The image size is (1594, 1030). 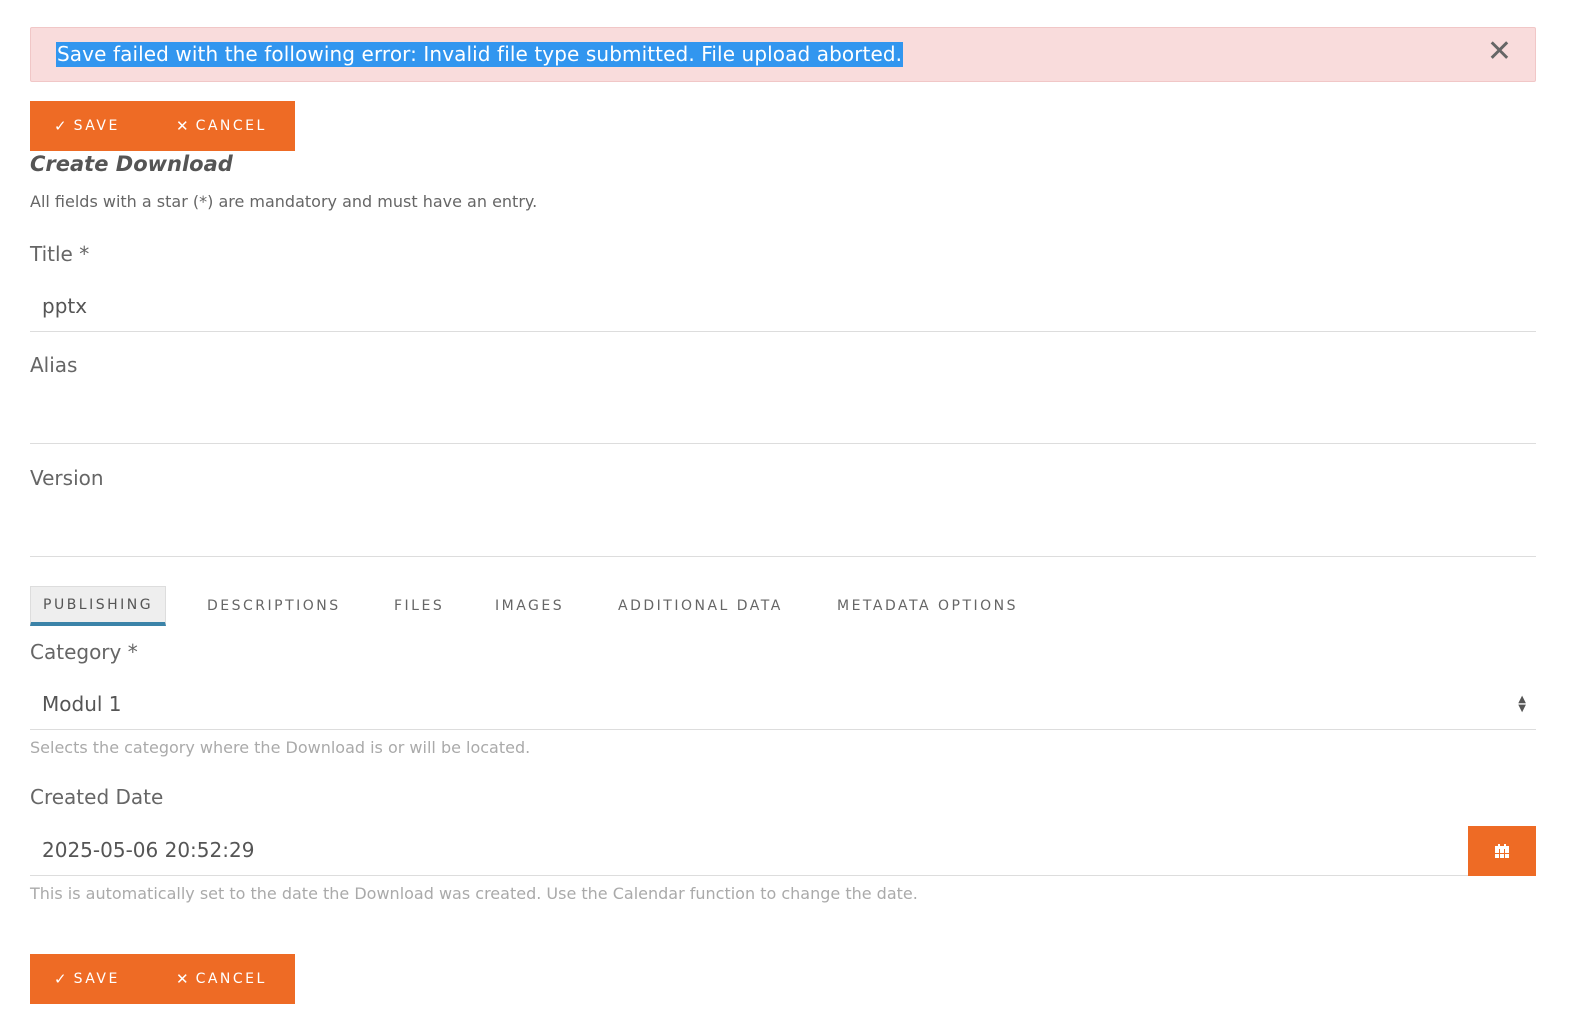 I want to click on calendar-icon, so click(x=1502, y=851).